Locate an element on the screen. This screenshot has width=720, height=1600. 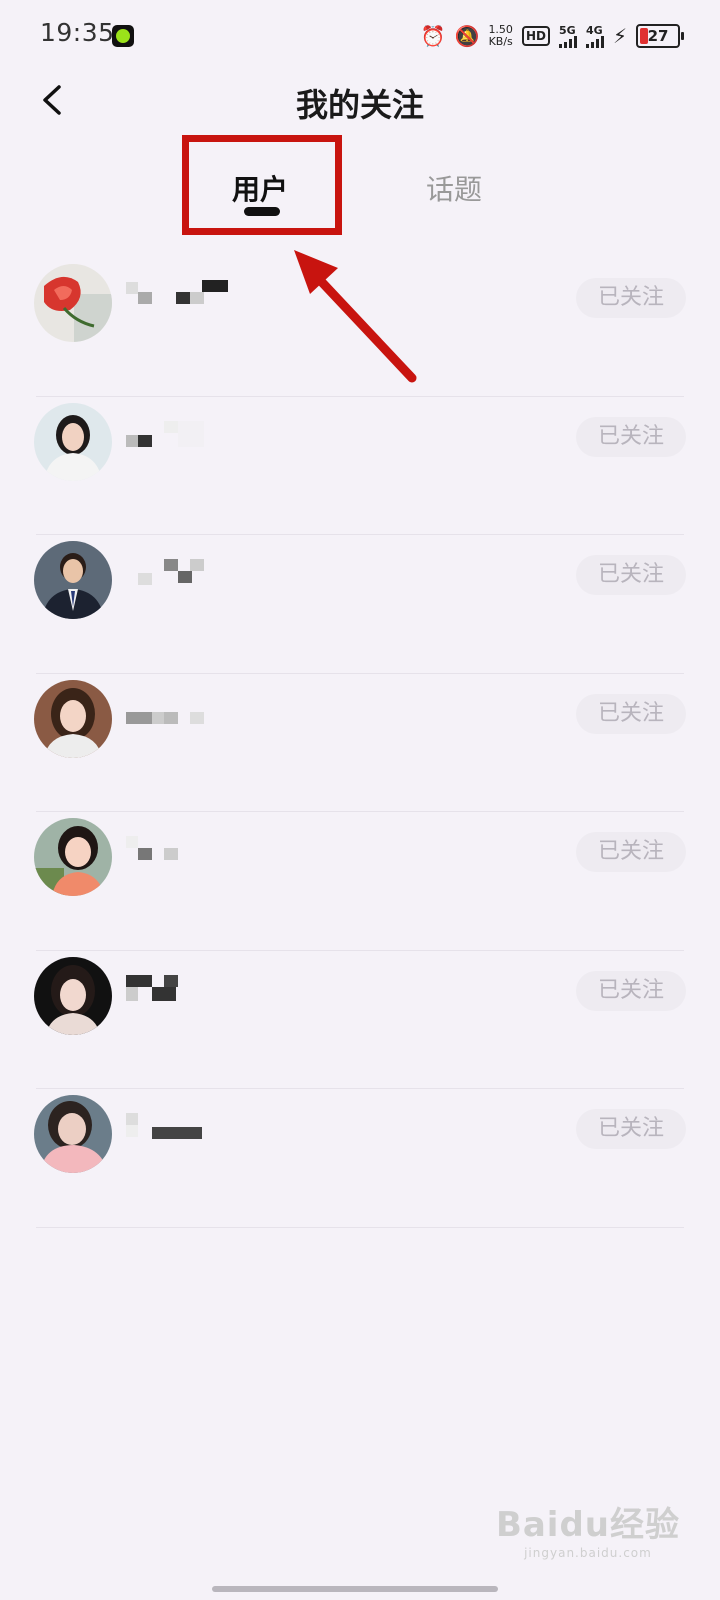
battery-icon: 27 is located at coordinates (660, 36).